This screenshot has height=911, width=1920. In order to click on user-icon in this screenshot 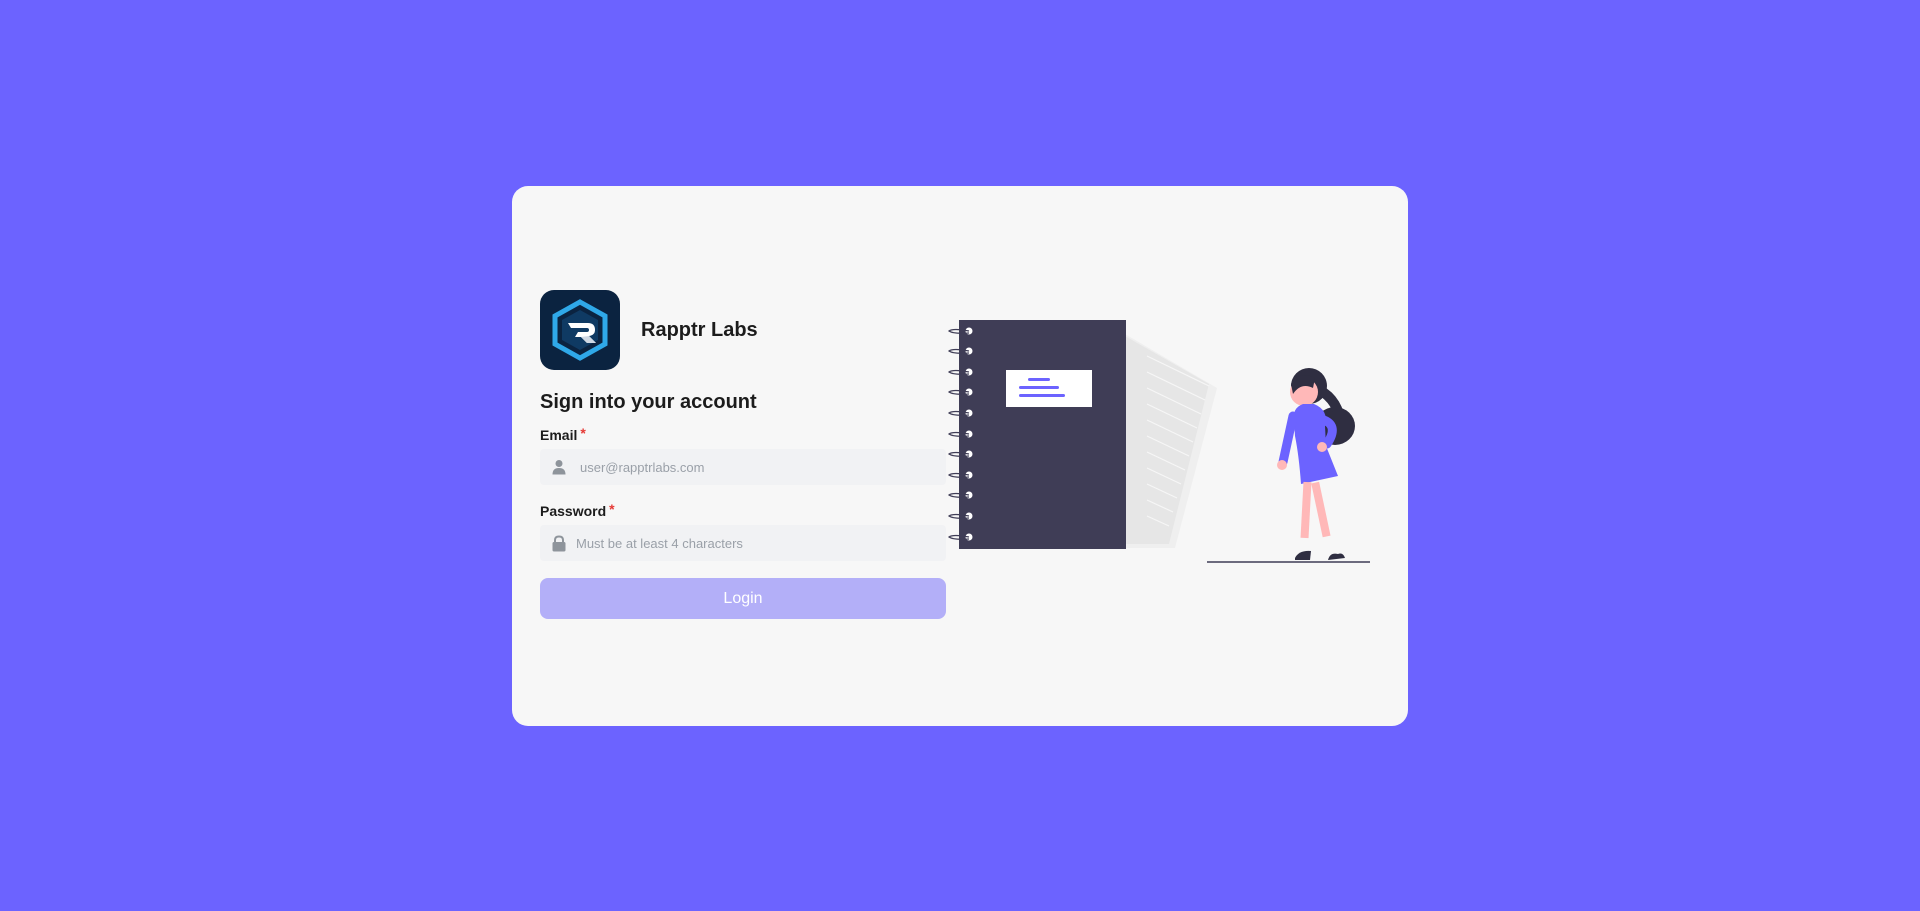, I will do `click(559, 467)`.